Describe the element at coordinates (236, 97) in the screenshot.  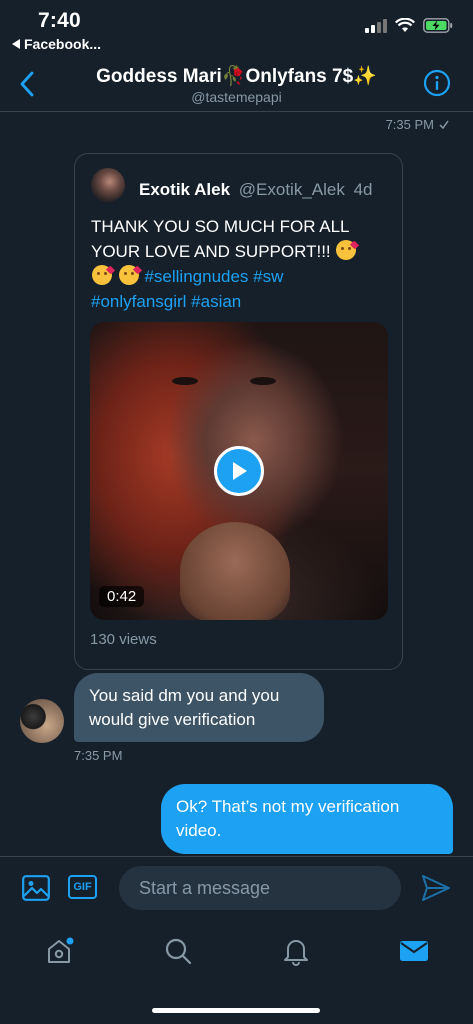
I see `conversation-handle: @tastemepapi` at that location.